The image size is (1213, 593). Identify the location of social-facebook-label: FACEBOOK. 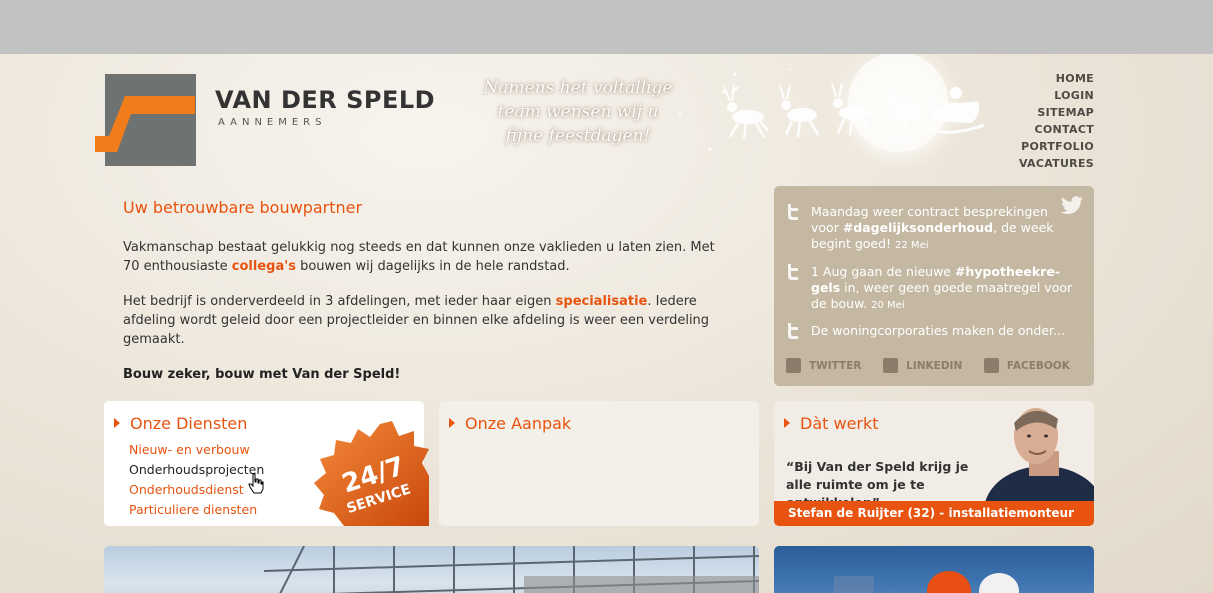
(1038, 365).